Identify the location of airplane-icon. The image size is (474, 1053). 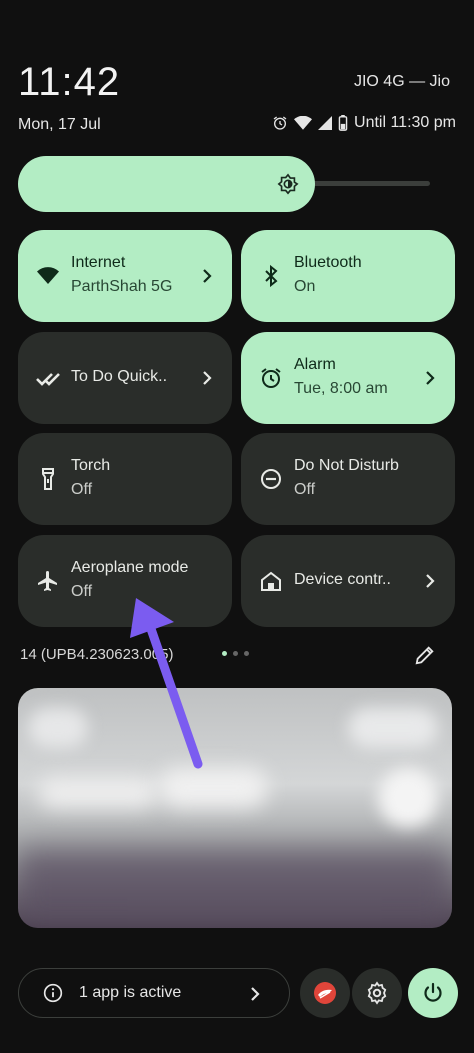
(47, 581).